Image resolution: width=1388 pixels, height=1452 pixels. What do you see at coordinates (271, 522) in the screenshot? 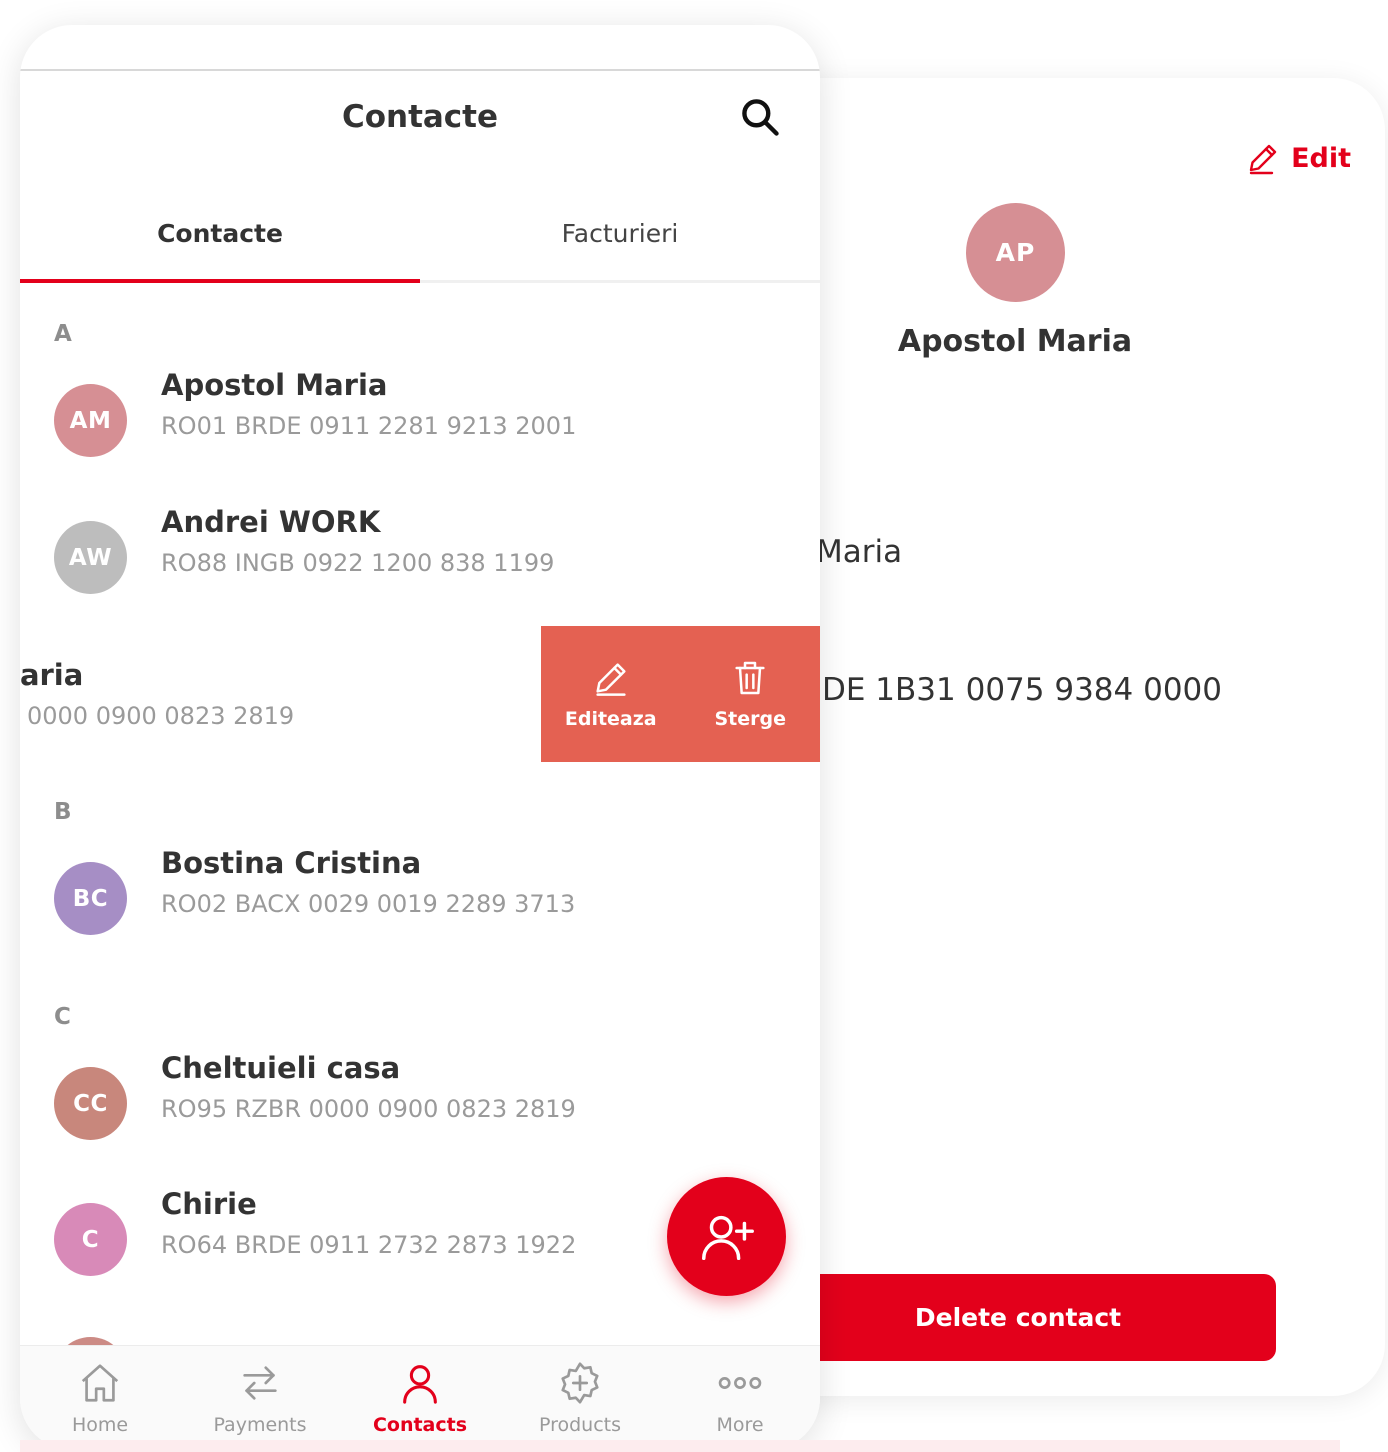
I see `contact-name: Andrei WORK` at bounding box center [271, 522].